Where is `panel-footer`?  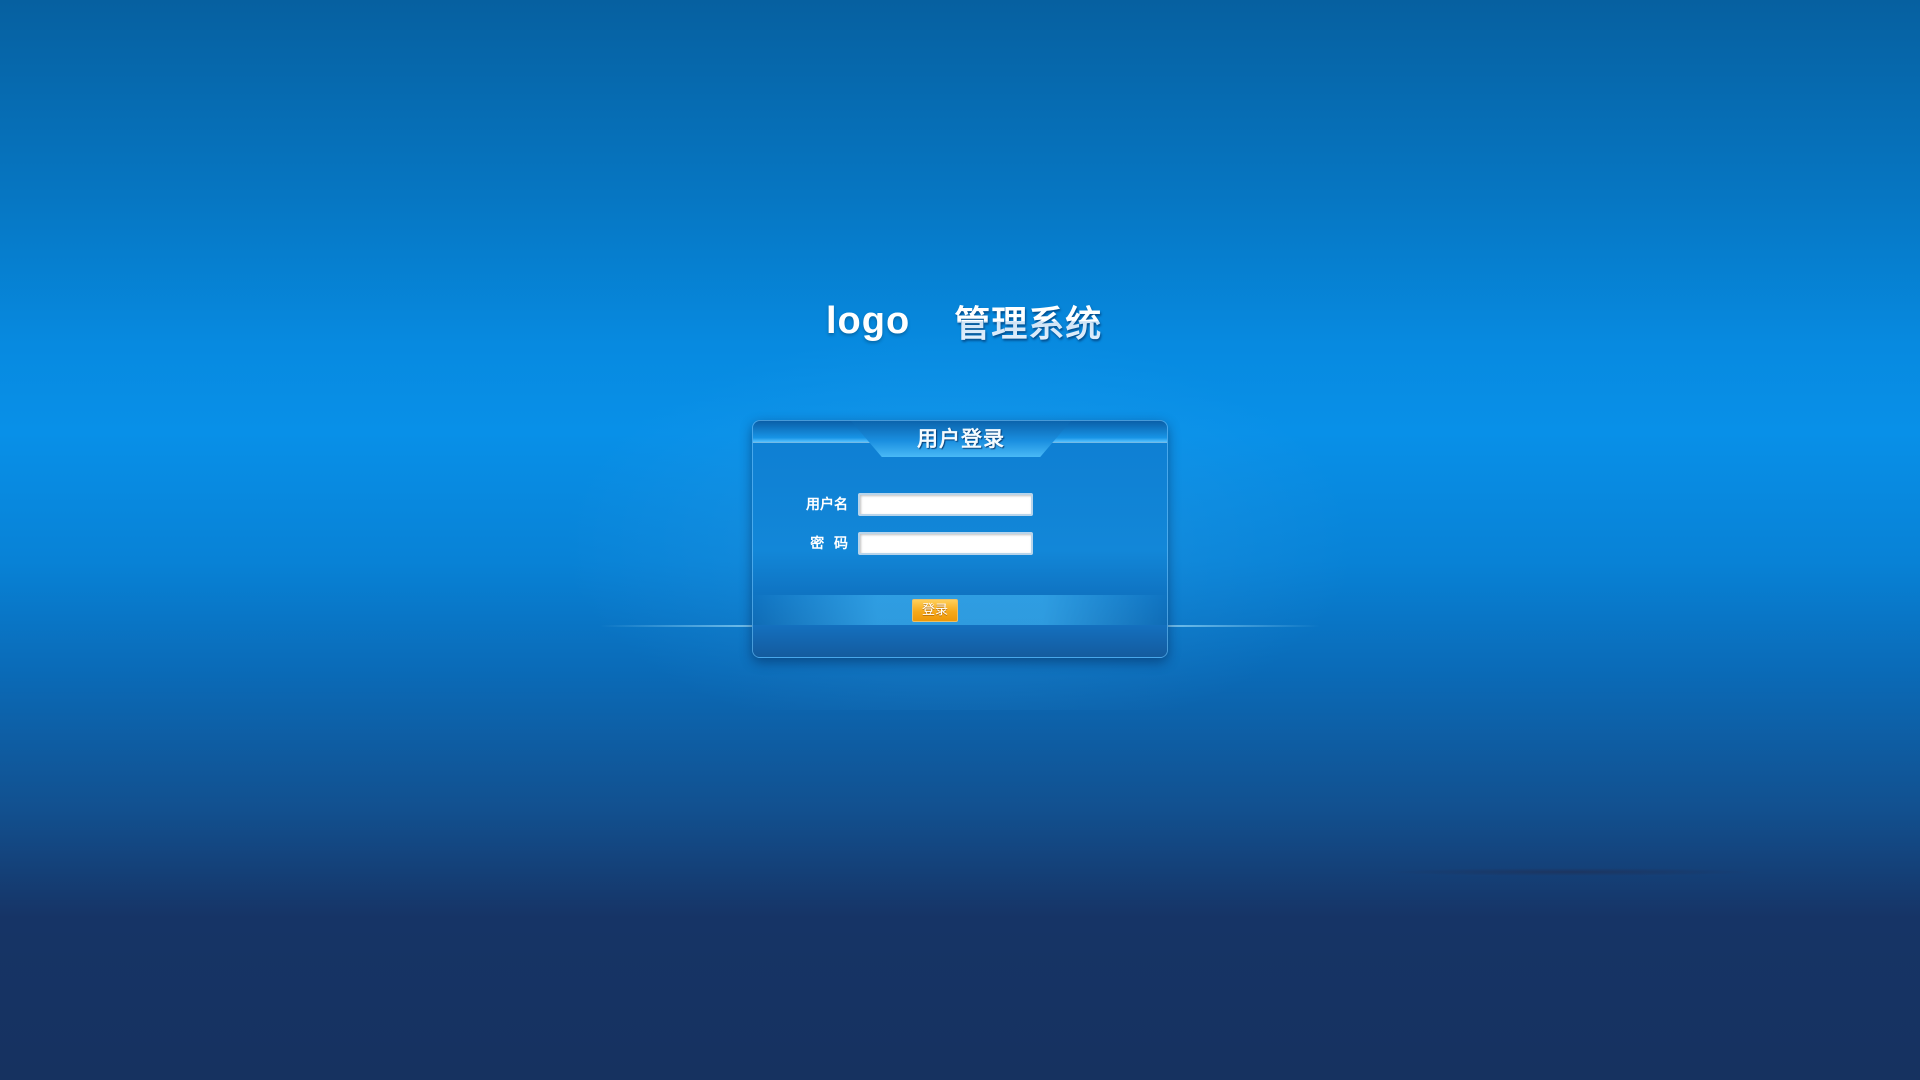
panel-footer is located at coordinates (960, 641).